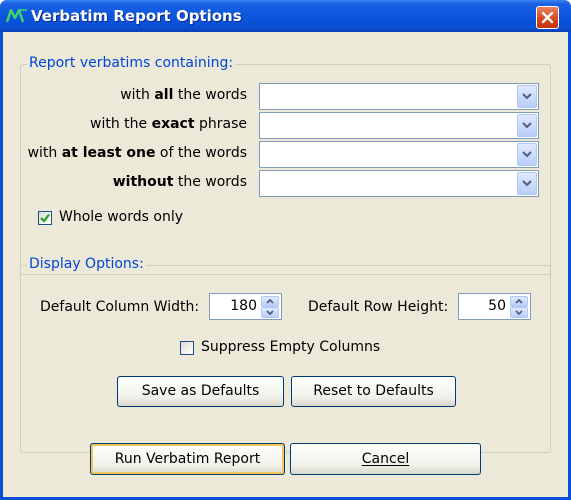 Image resolution: width=571 pixels, height=500 pixels. I want to click on without-words-label: without the words, so click(179, 182).